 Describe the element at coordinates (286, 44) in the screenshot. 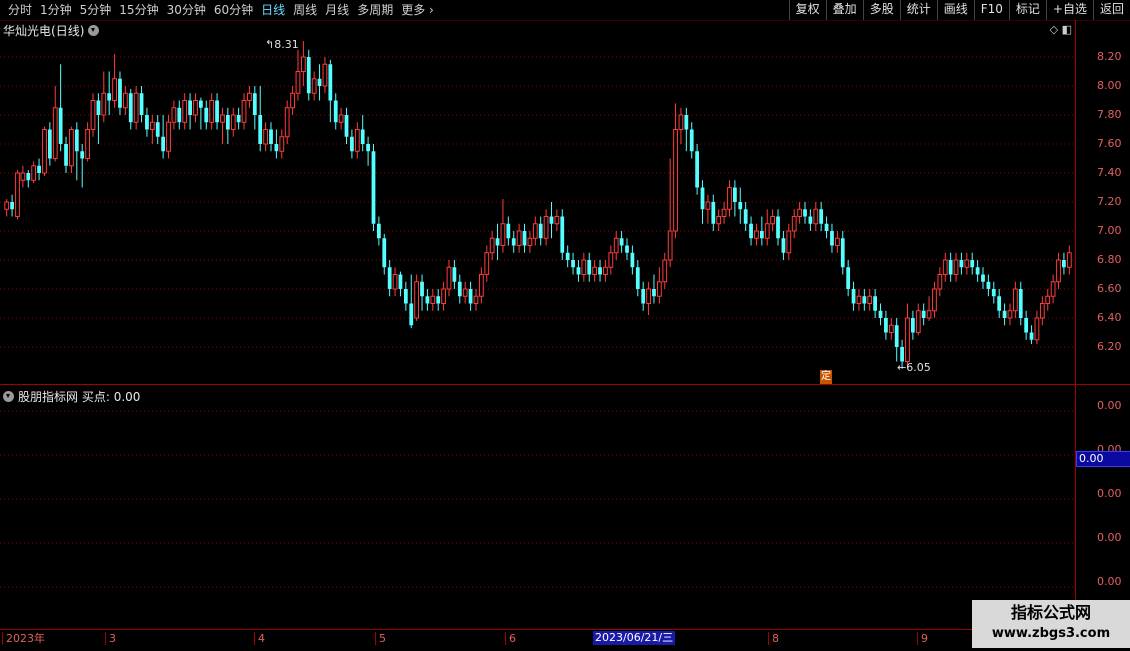

I see `high-value: 8.31` at that location.